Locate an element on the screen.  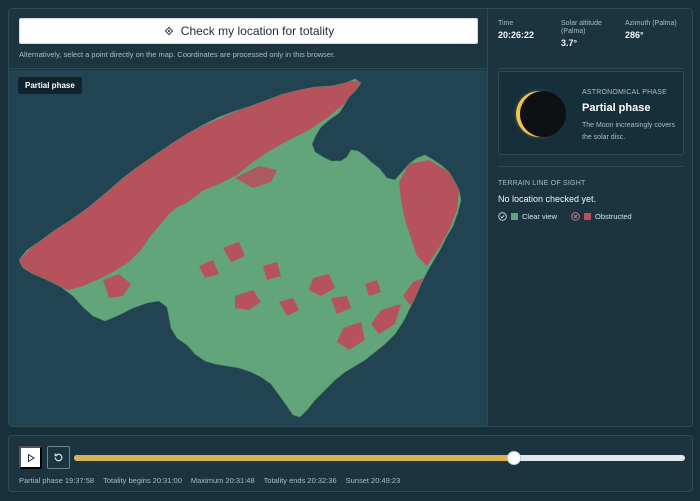
check-location-label: Check my location for totality is located at coordinates (257, 31).